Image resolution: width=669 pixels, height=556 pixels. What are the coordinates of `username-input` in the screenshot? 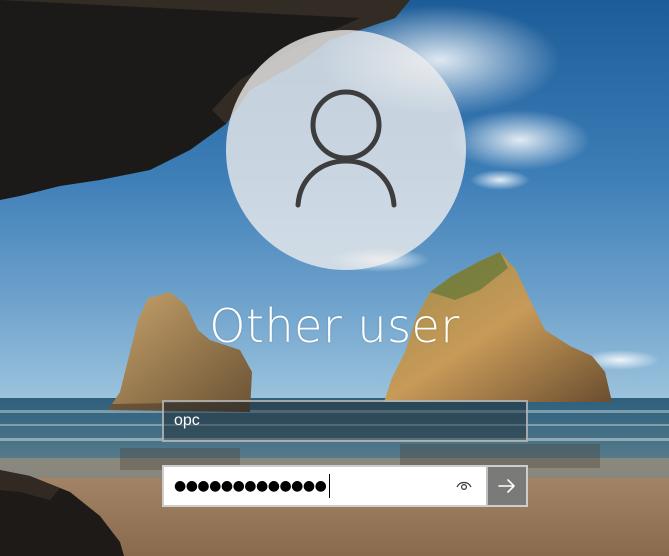 It's located at (345, 421).